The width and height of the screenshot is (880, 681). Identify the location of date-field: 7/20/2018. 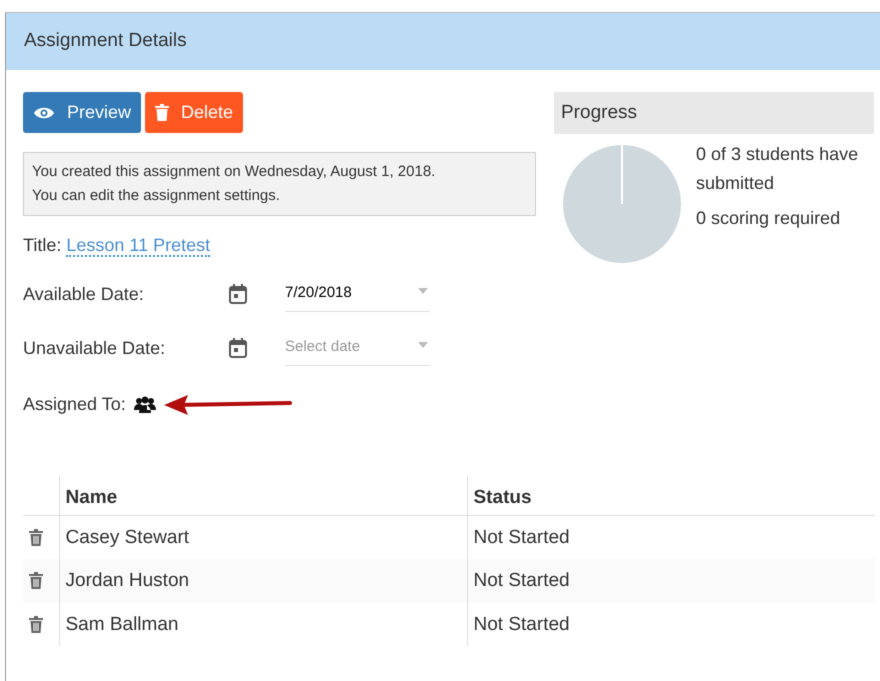
(357, 293).